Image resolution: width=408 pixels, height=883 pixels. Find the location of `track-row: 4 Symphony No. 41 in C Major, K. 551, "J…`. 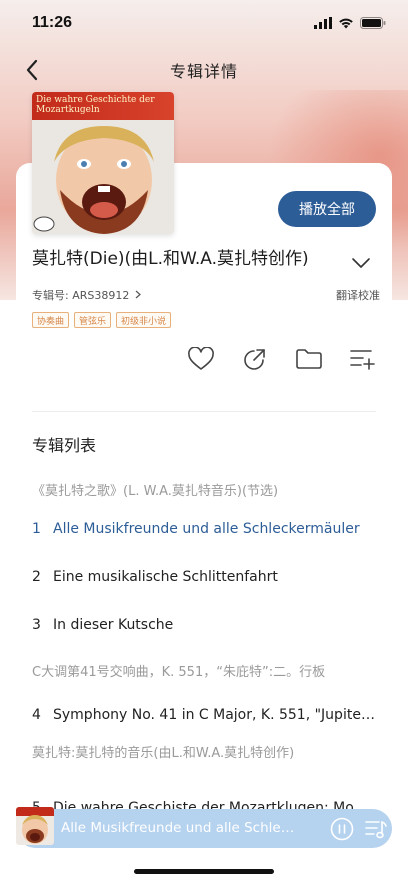

track-row: 4 Symphony No. 41 in C Major, K. 551, "J… is located at coordinates (204, 715).